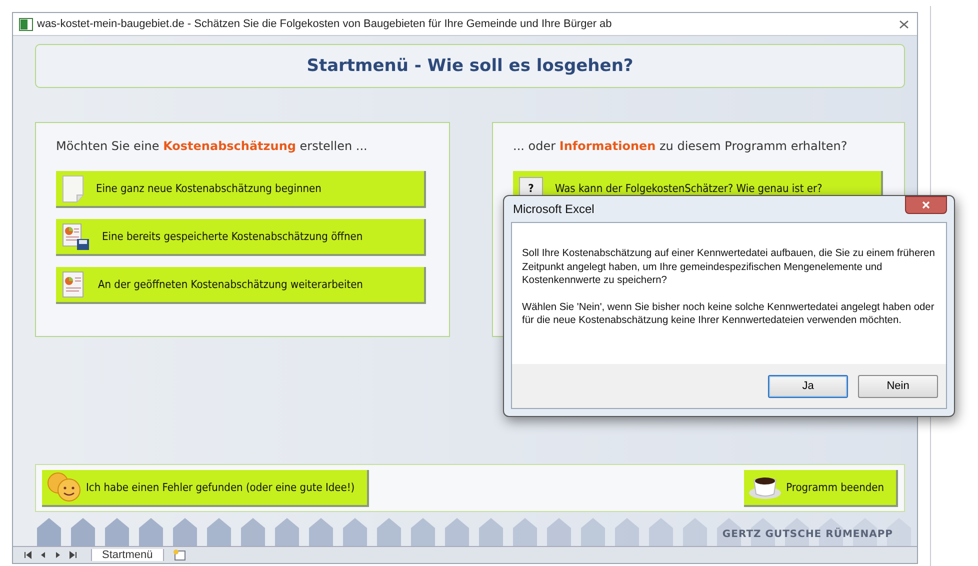  What do you see at coordinates (680, 146) in the screenshot?
I see `panel-prompt: ... oder Informationen zu diesem Programm erhalten?` at bounding box center [680, 146].